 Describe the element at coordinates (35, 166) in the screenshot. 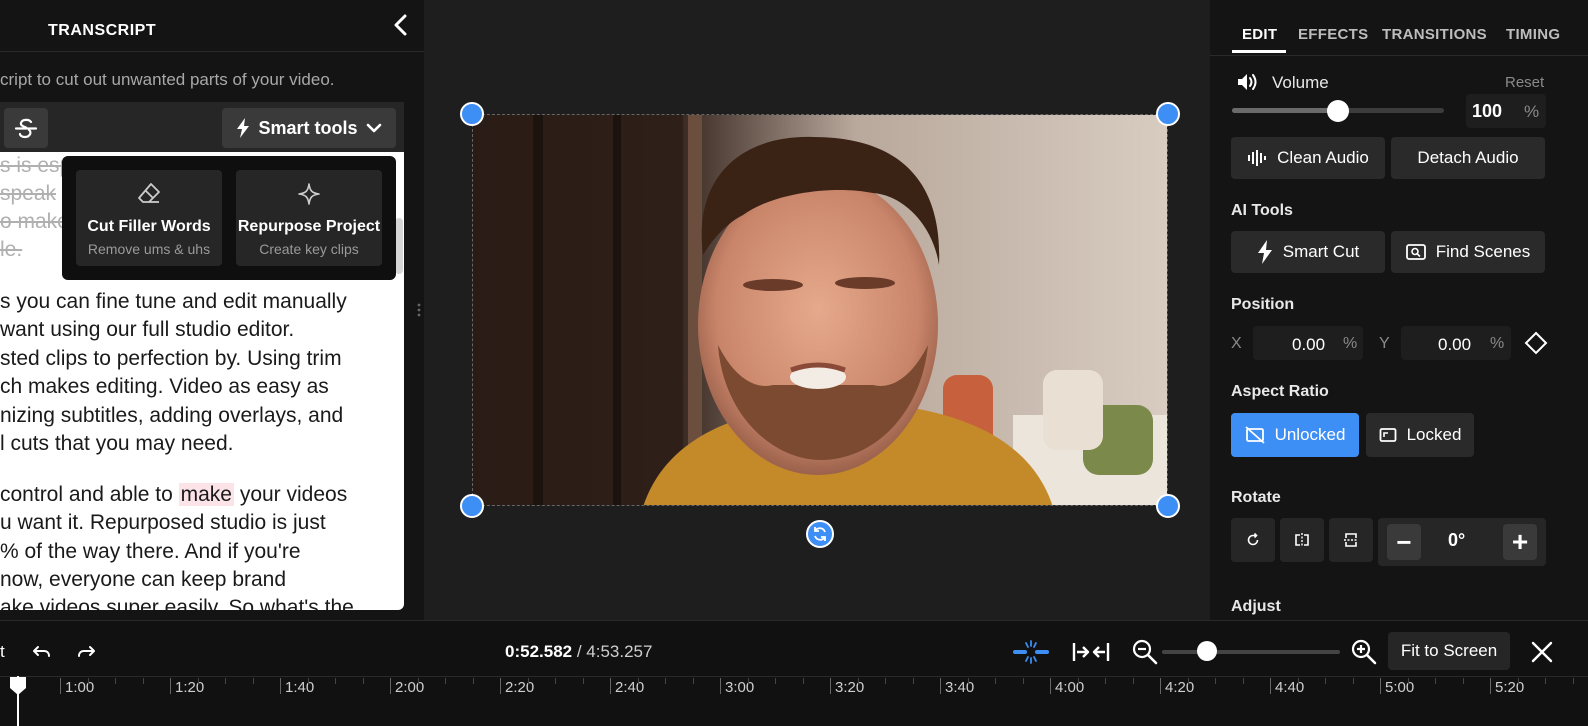

I see `struck-line: s is esp` at that location.